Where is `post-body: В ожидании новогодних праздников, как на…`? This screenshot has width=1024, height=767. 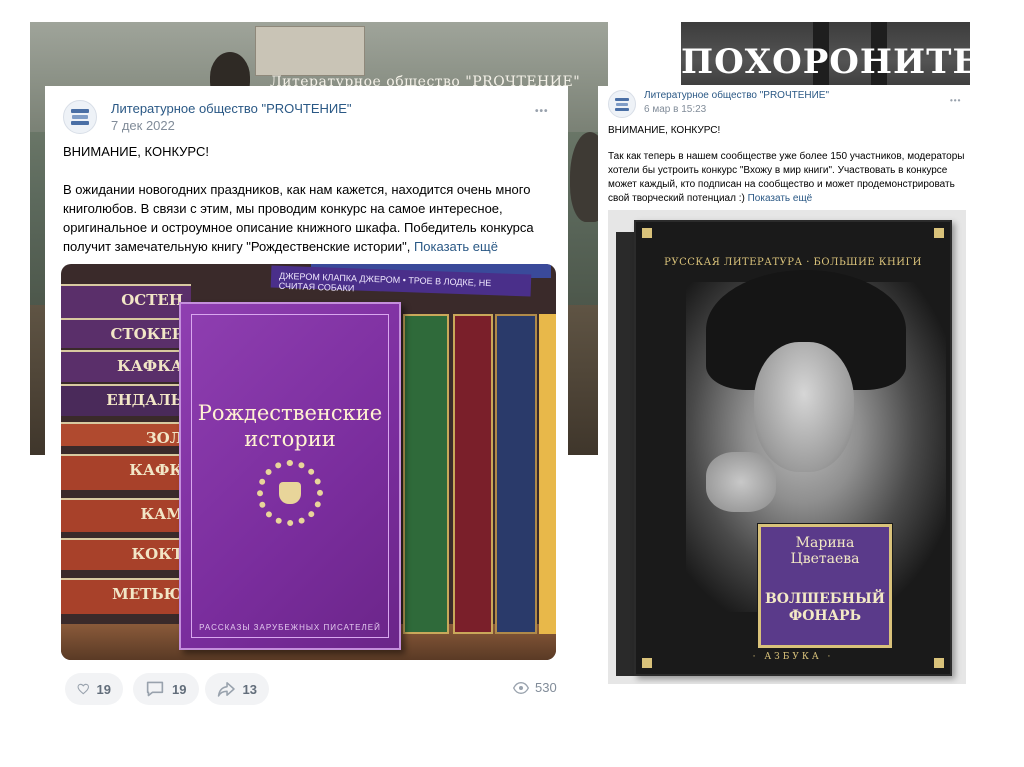 post-body: В ожидании новогодних праздников, как на… is located at coordinates (308, 218).